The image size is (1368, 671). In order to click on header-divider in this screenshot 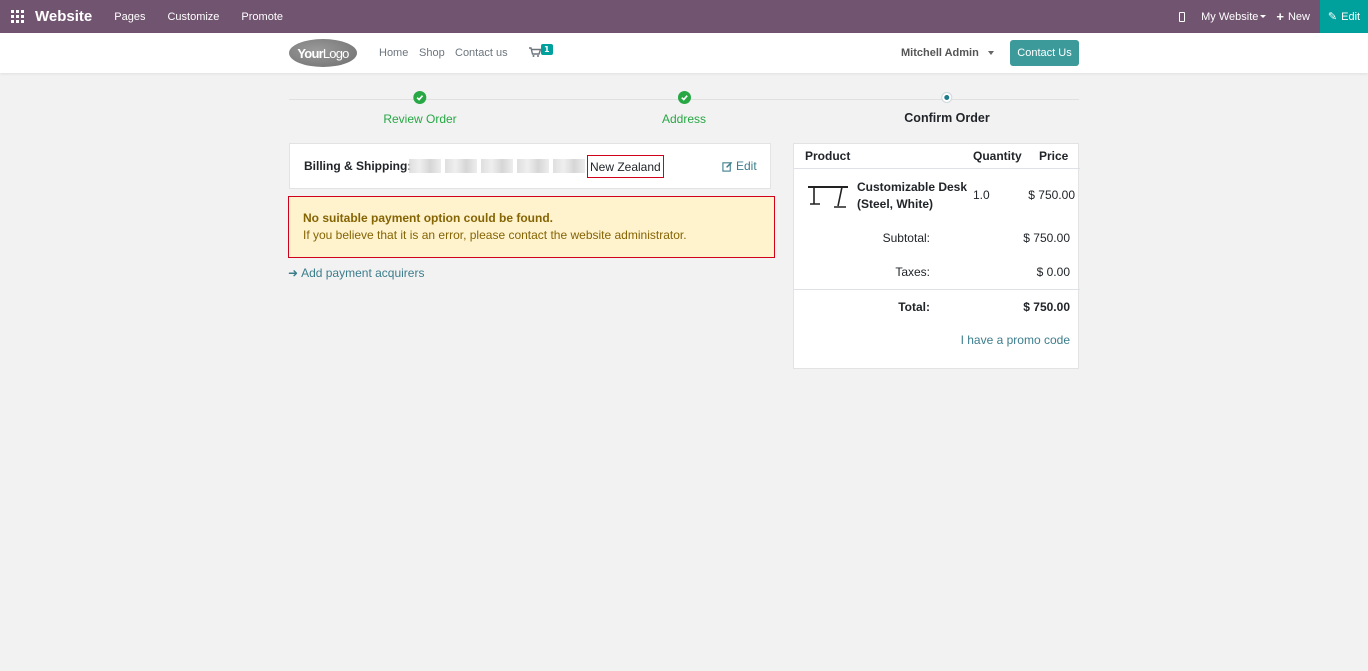, I will do `click(937, 168)`.